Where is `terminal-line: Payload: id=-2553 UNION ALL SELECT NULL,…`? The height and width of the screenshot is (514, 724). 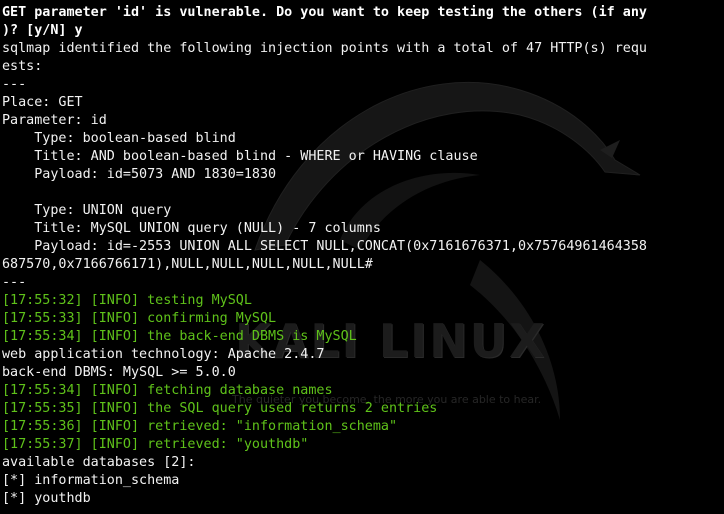
terminal-line: Payload: id=-2553 UNION ALL SELECT NULL,… is located at coordinates (324, 246).